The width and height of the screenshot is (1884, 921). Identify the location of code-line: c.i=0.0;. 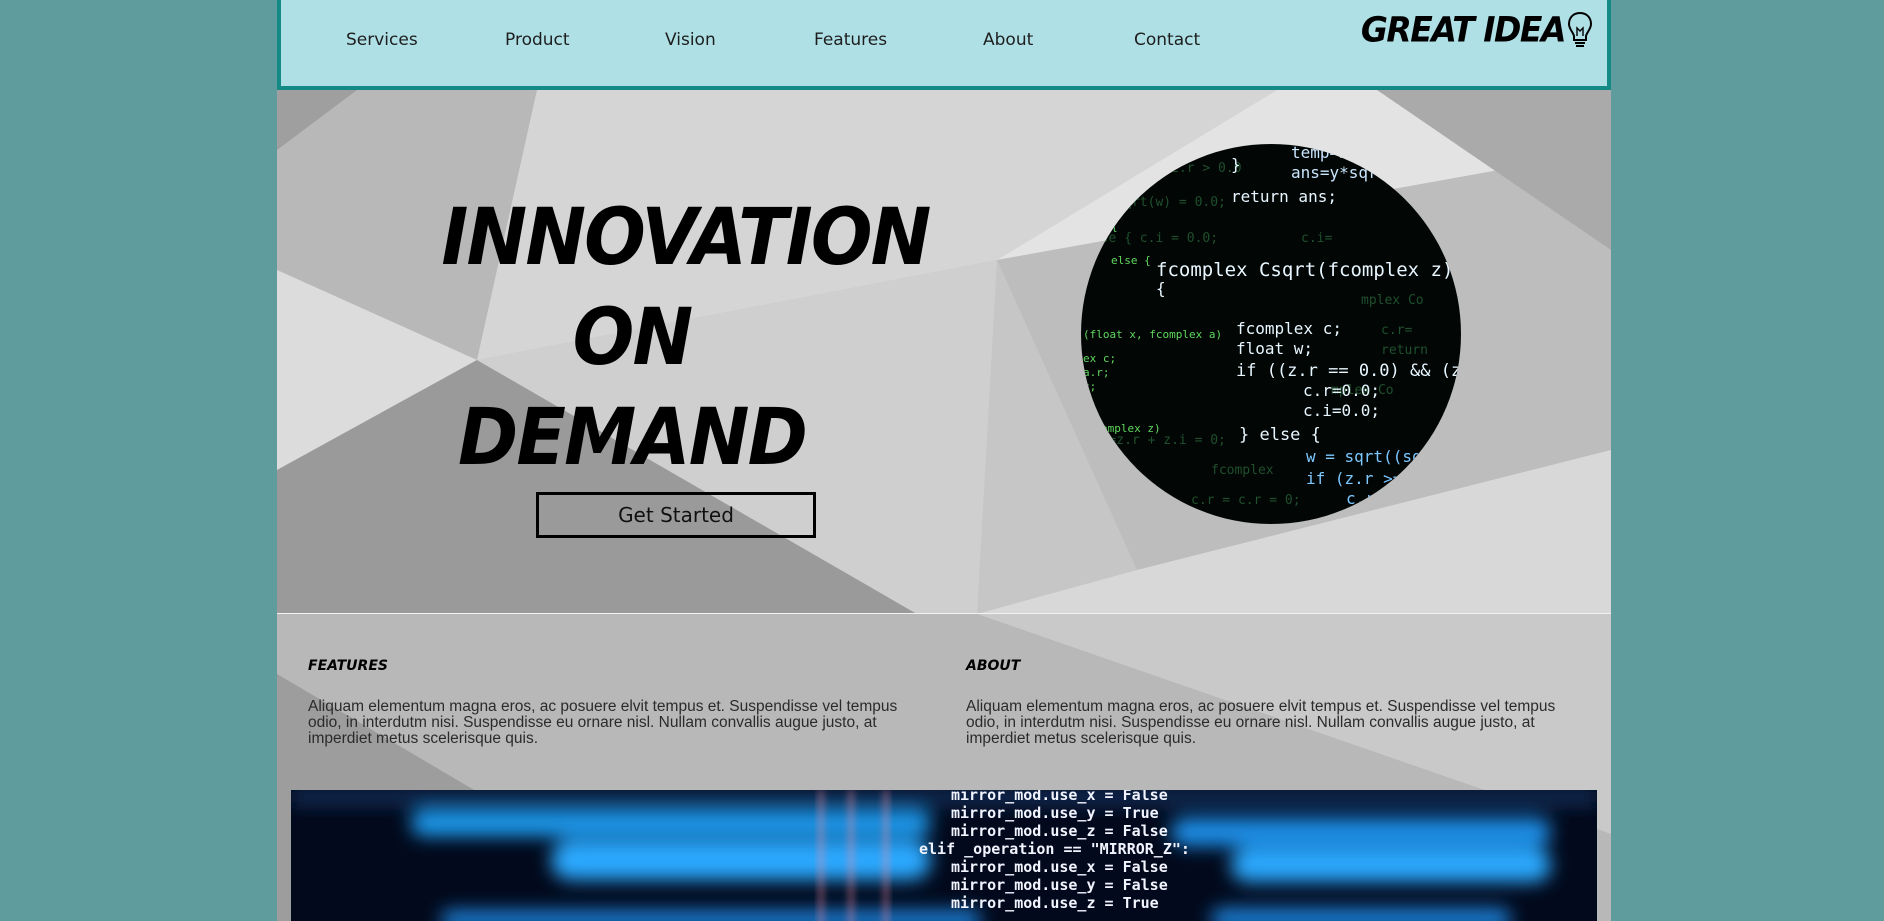
(1341, 410).